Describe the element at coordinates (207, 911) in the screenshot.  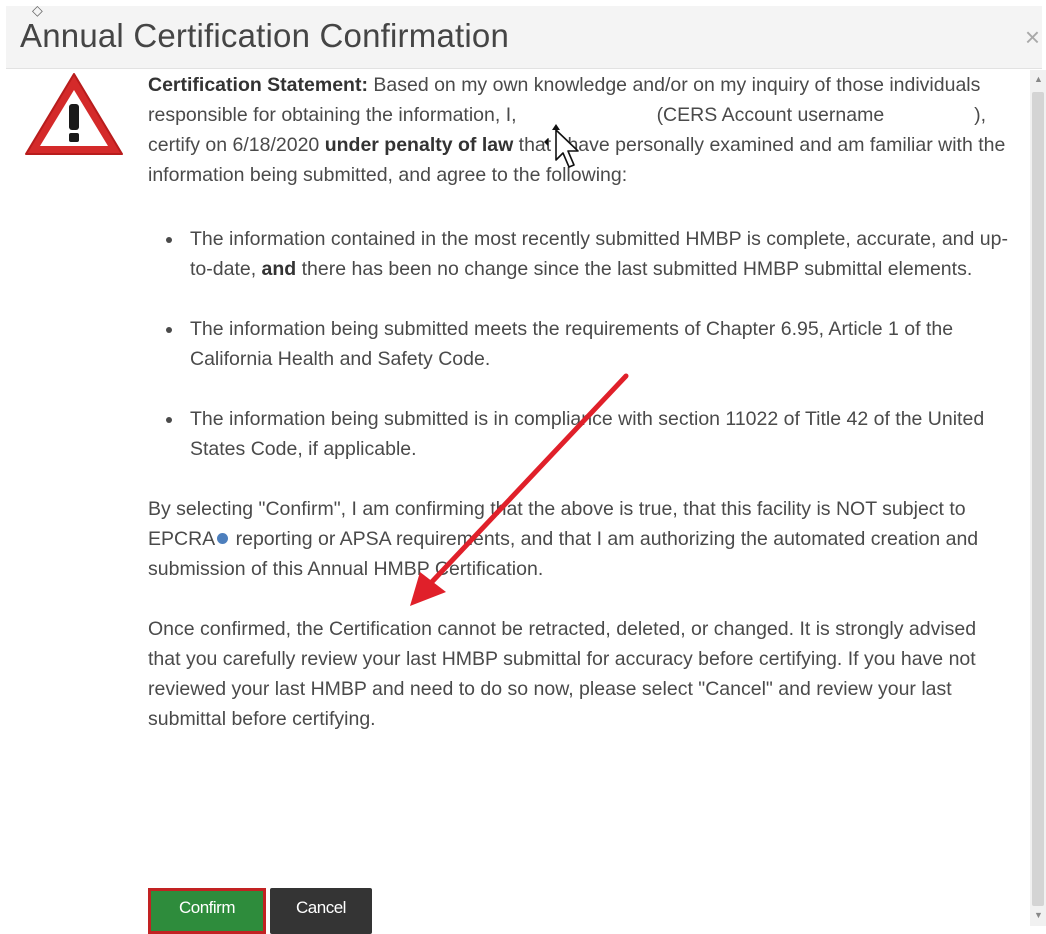
I see `confirm-button: Confirm` at that location.